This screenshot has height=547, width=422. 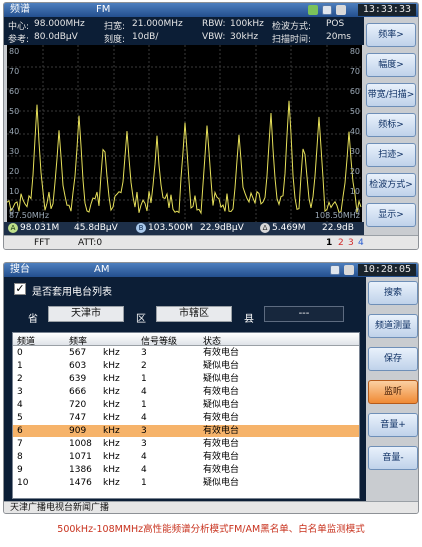 I want to click on station-list-checkbox: ✓, so click(x=20, y=289).